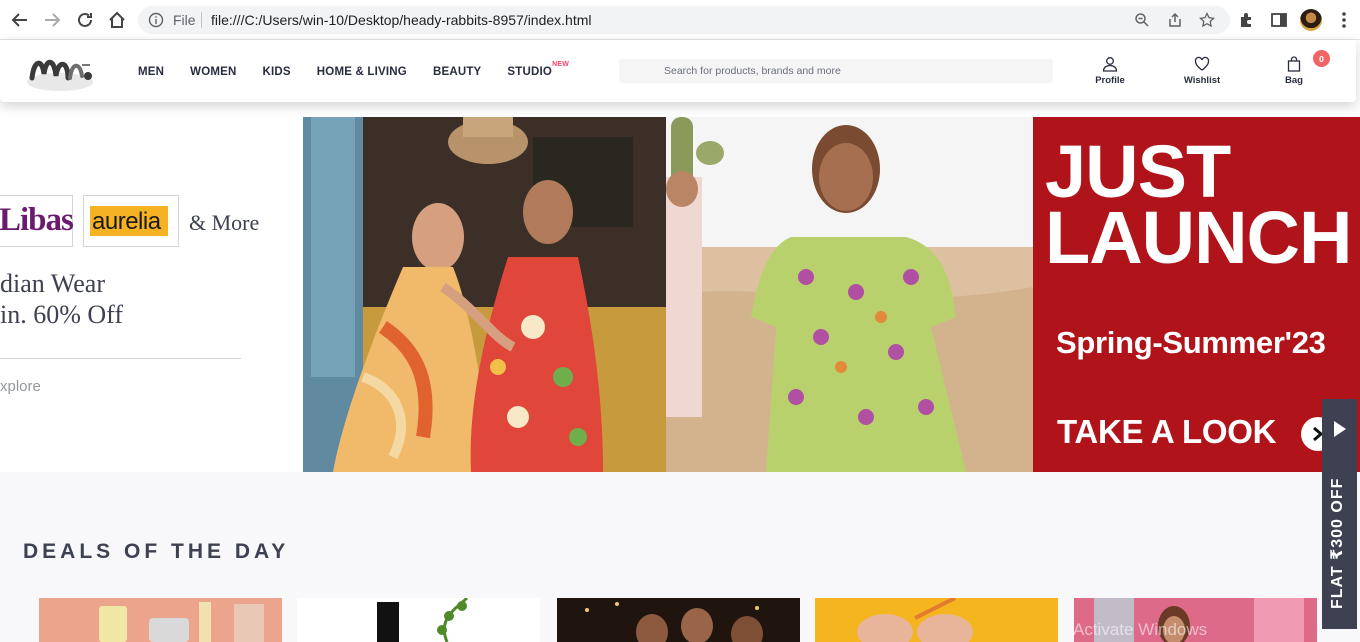 Image resolution: width=1360 pixels, height=642 pixels. Describe the element at coordinates (213, 72) in the screenshot. I see `nav-women: WOMEN` at that location.